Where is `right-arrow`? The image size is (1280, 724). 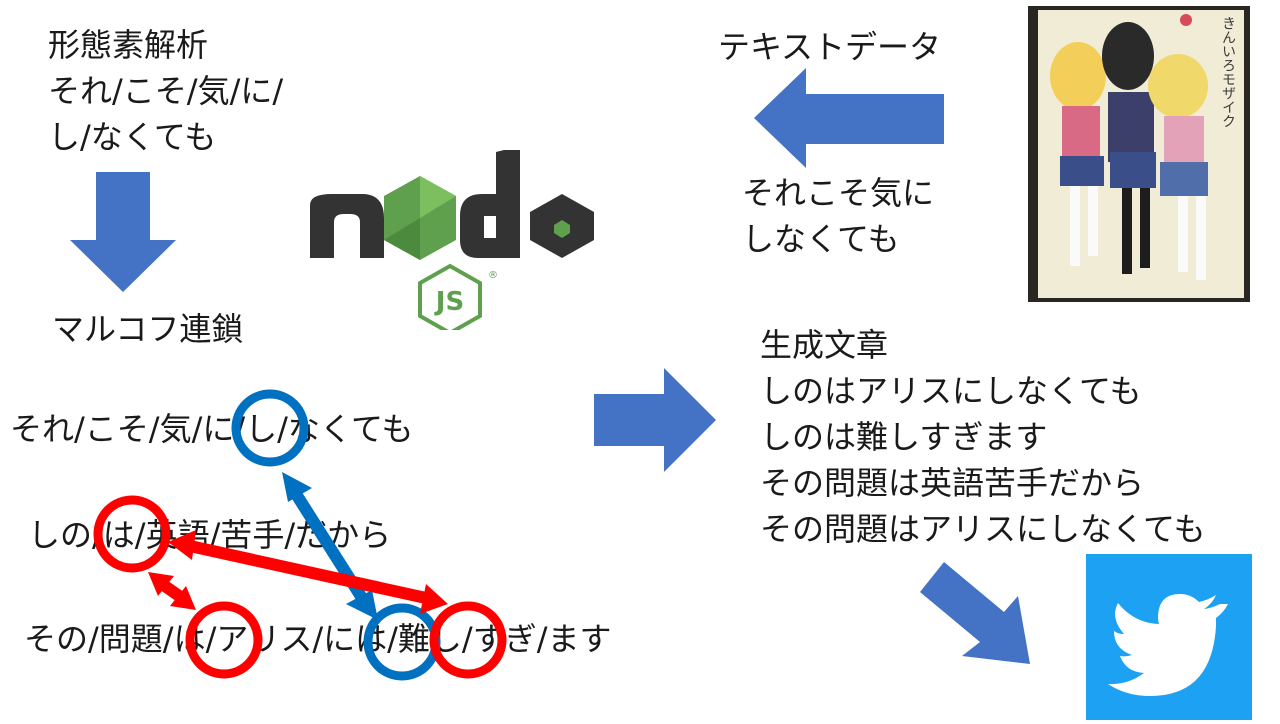
right-arrow is located at coordinates (655, 420).